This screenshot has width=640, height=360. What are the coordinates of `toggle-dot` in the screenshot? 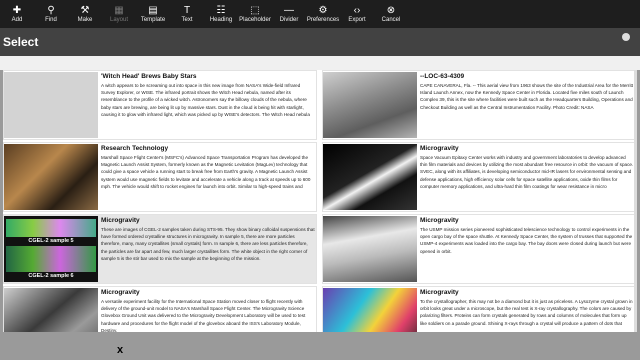 It's located at (626, 37).